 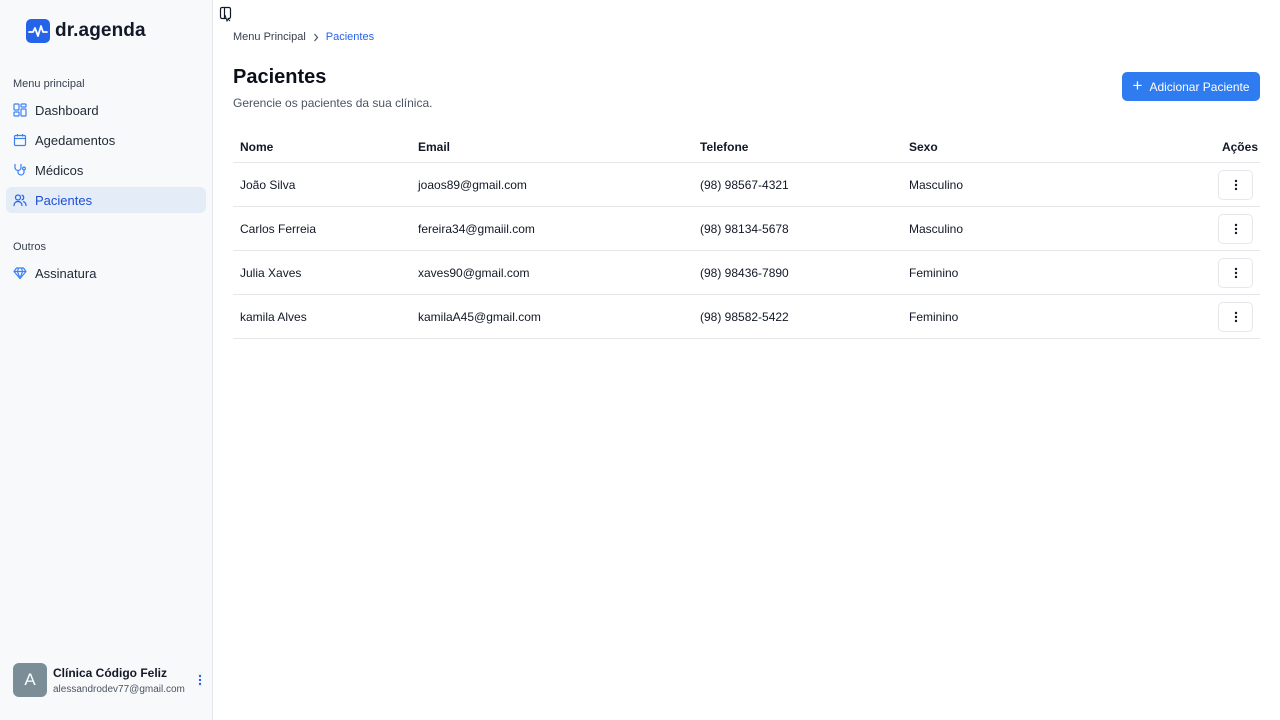 What do you see at coordinates (724, 147) in the screenshot?
I see `header-phone: Telefone` at bounding box center [724, 147].